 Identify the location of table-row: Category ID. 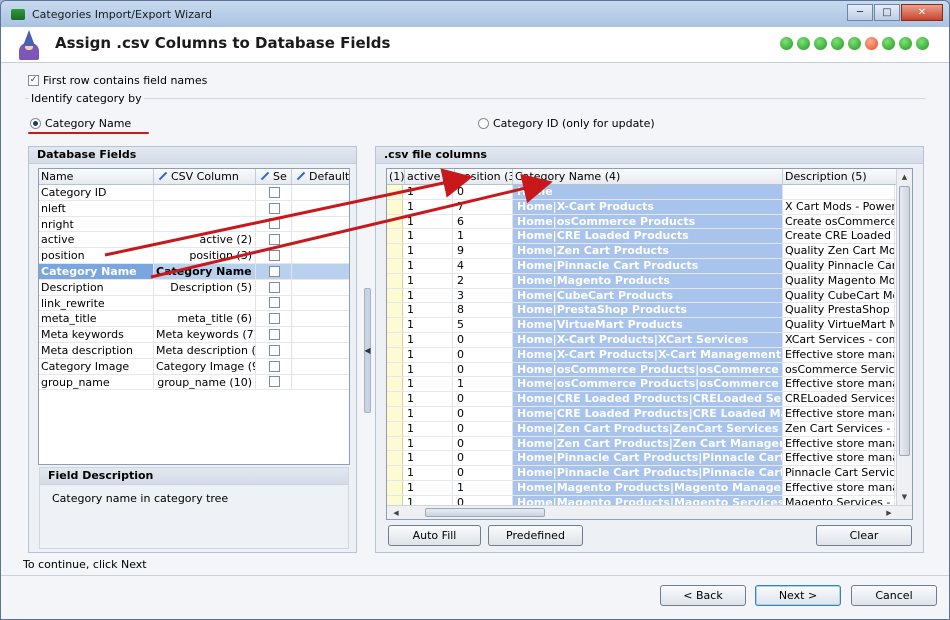
(194, 193).